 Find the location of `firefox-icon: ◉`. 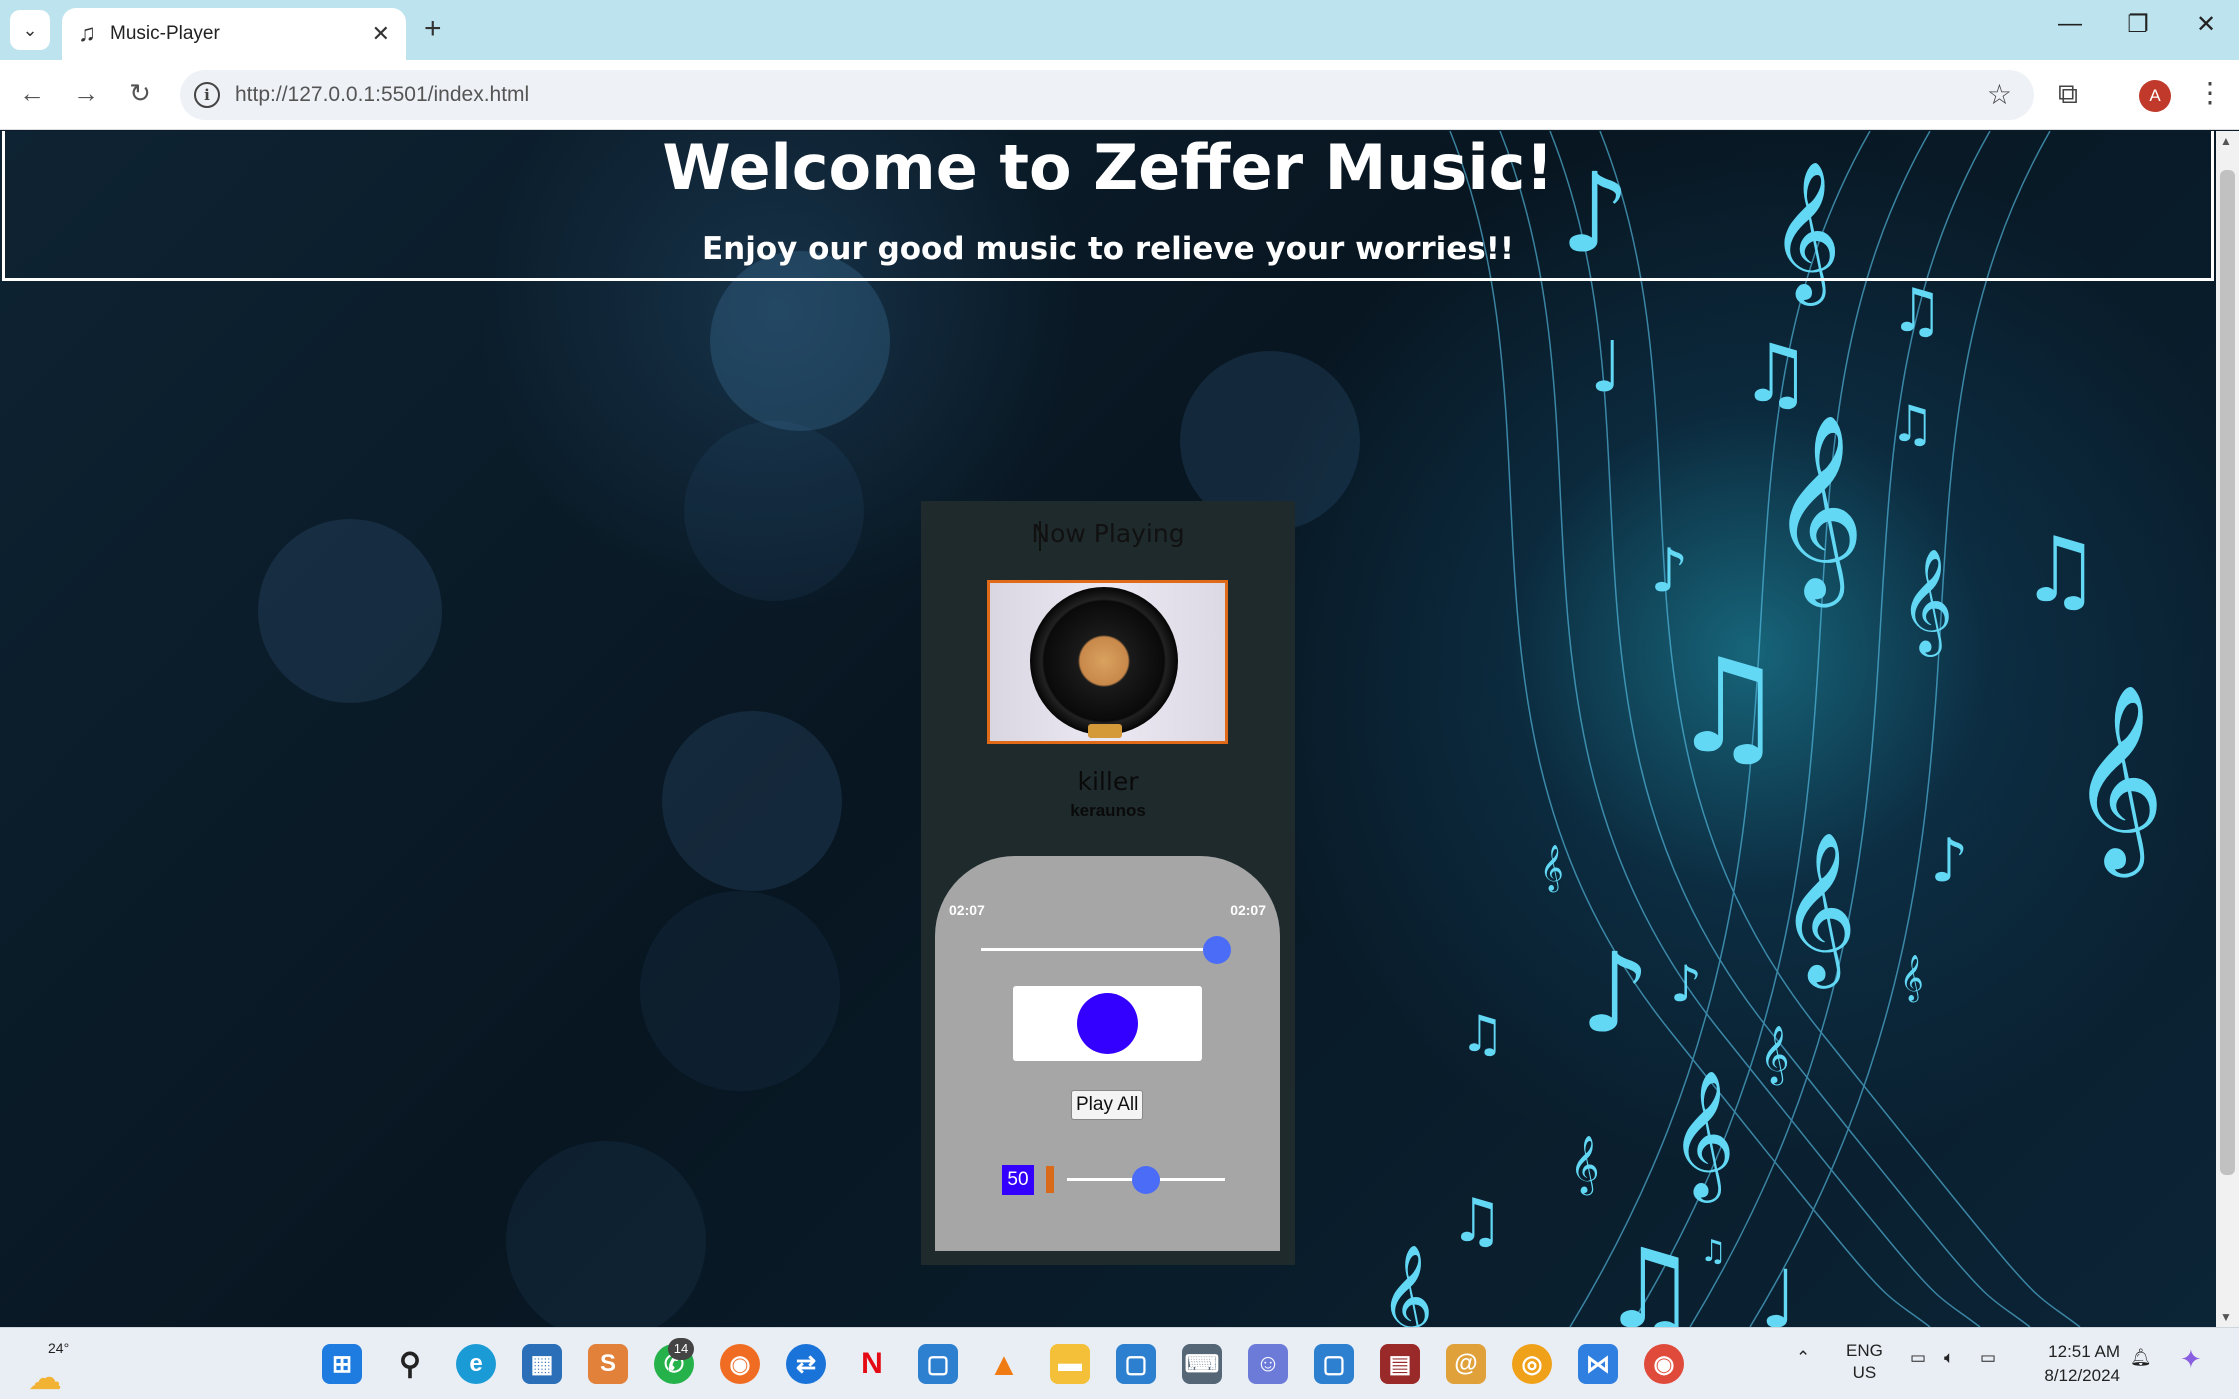

firefox-icon: ◉ is located at coordinates (740, 1364).